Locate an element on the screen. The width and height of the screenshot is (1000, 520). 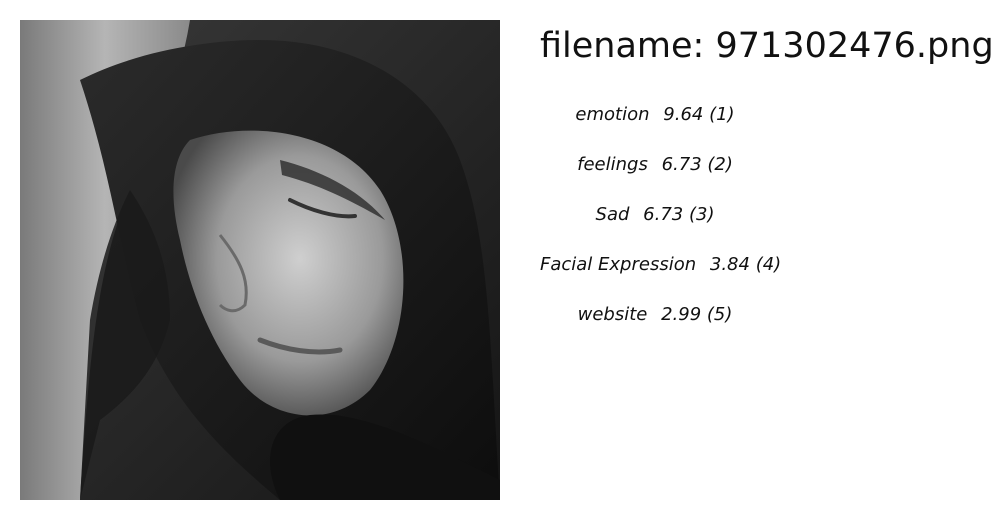
filename-value: 971302476.png is located at coordinates (854, 46).